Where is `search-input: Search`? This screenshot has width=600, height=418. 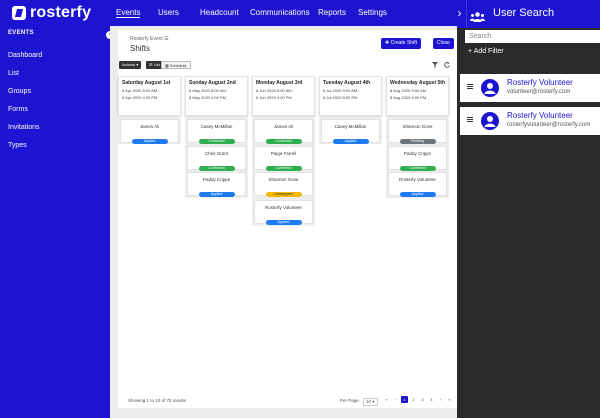 search-input: Search is located at coordinates (532, 36).